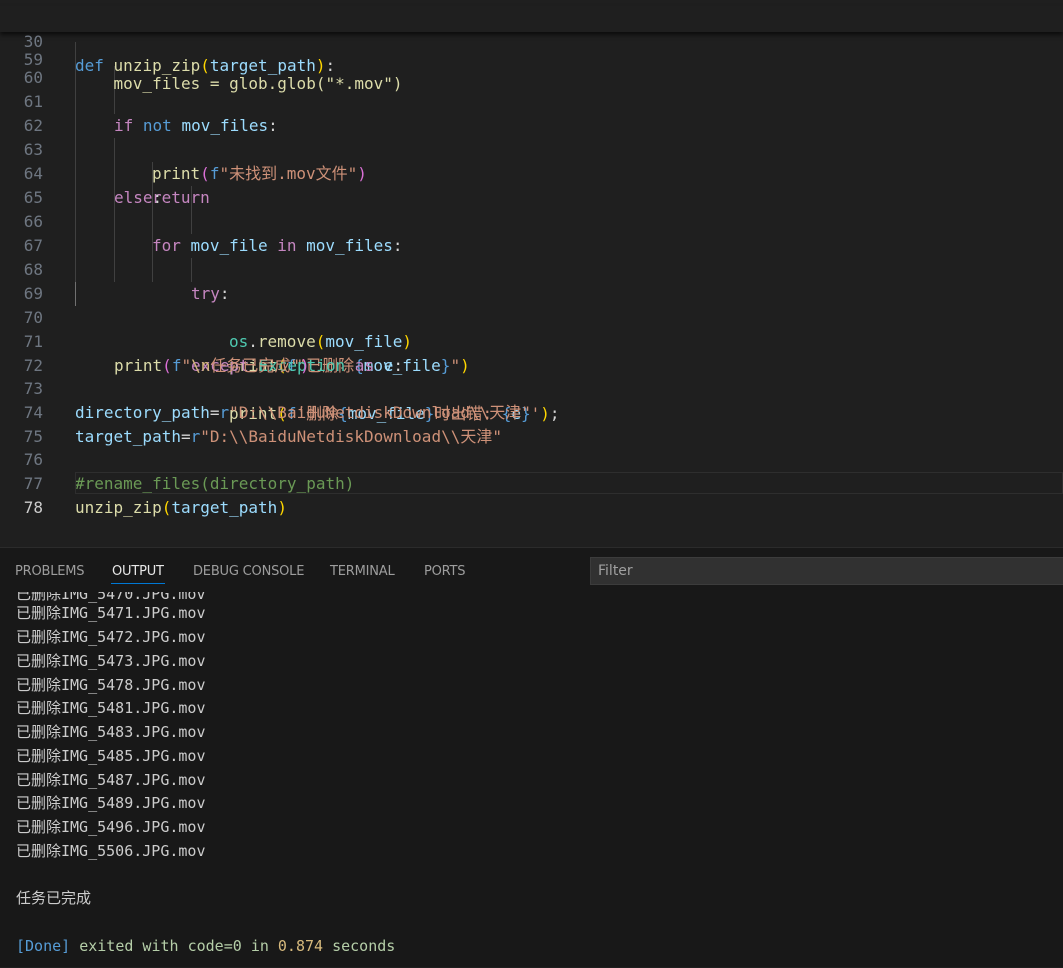  I want to click on output-line: 已删除IMG_5478.JPG.mov, so click(111, 685).